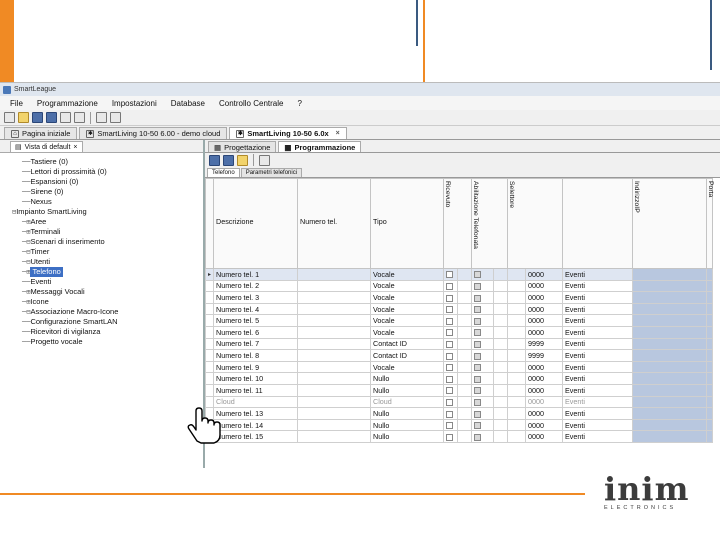 This screenshot has width=720, height=540. What do you see at coordinates (459, 390) in the screenshot?
I see `table-row: Numero tel. 11 Nullo 0000 Eventi` at bounding box center [459, 390].